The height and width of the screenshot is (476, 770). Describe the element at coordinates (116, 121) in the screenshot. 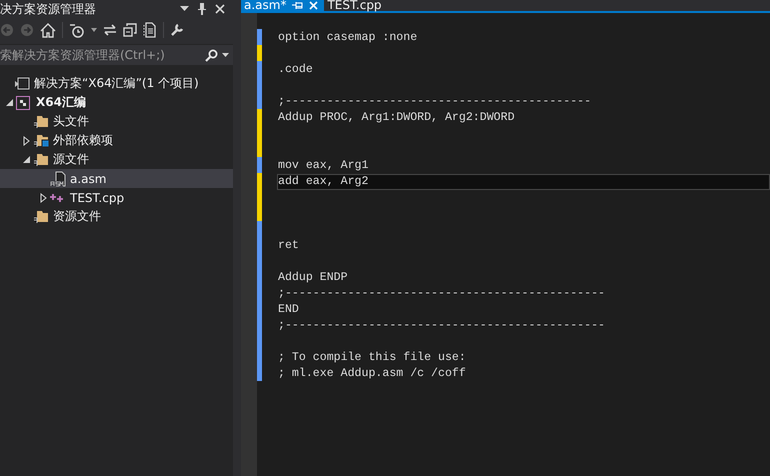

I see `tree-item: 头文件` at that location.